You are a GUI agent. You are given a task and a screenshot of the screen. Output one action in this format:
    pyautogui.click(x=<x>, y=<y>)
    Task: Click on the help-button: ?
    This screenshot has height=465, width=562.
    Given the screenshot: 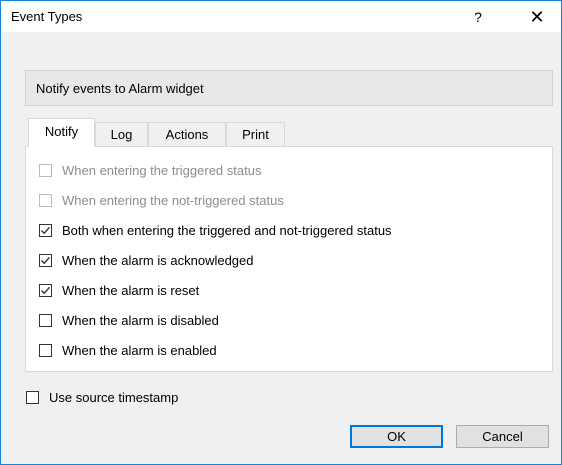 What is the action you would take?
    pyautogui.click(x=478, y=17)
    